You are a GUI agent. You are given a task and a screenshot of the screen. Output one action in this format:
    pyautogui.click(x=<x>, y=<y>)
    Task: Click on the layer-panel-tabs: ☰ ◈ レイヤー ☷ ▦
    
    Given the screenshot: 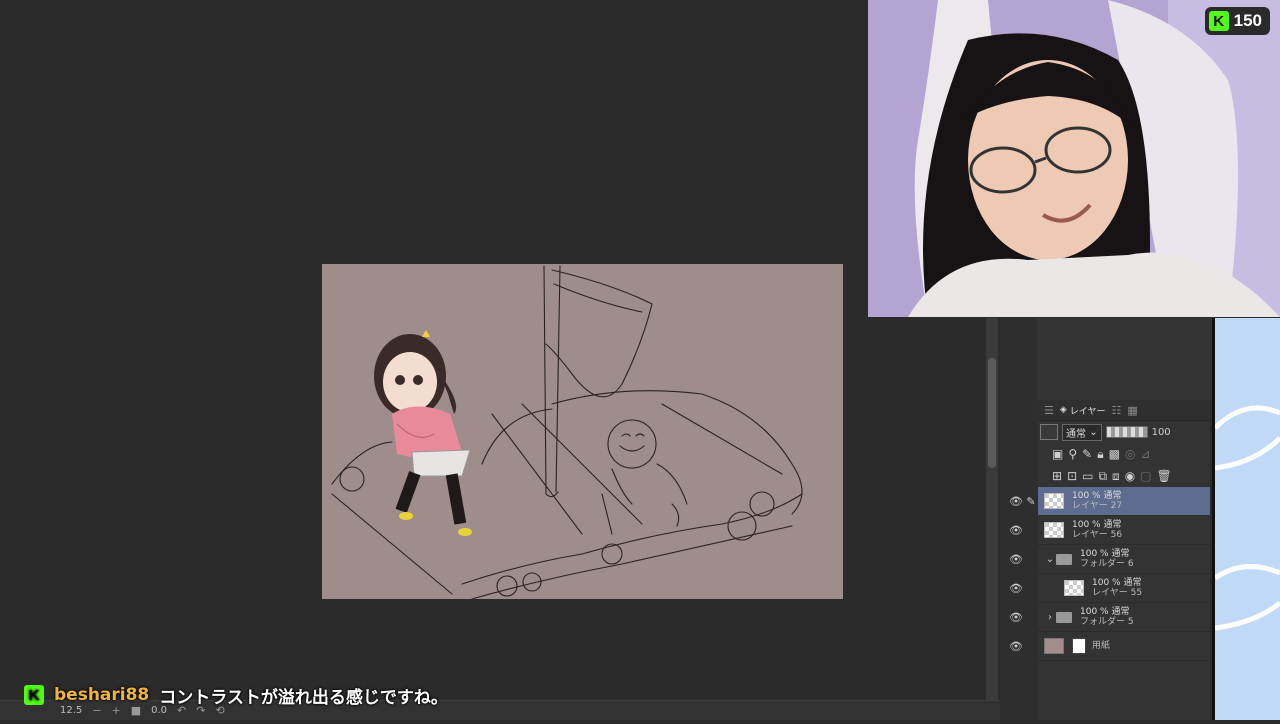 What is the action you would take?
    pyautogui.click(x=1124, y=410)
    